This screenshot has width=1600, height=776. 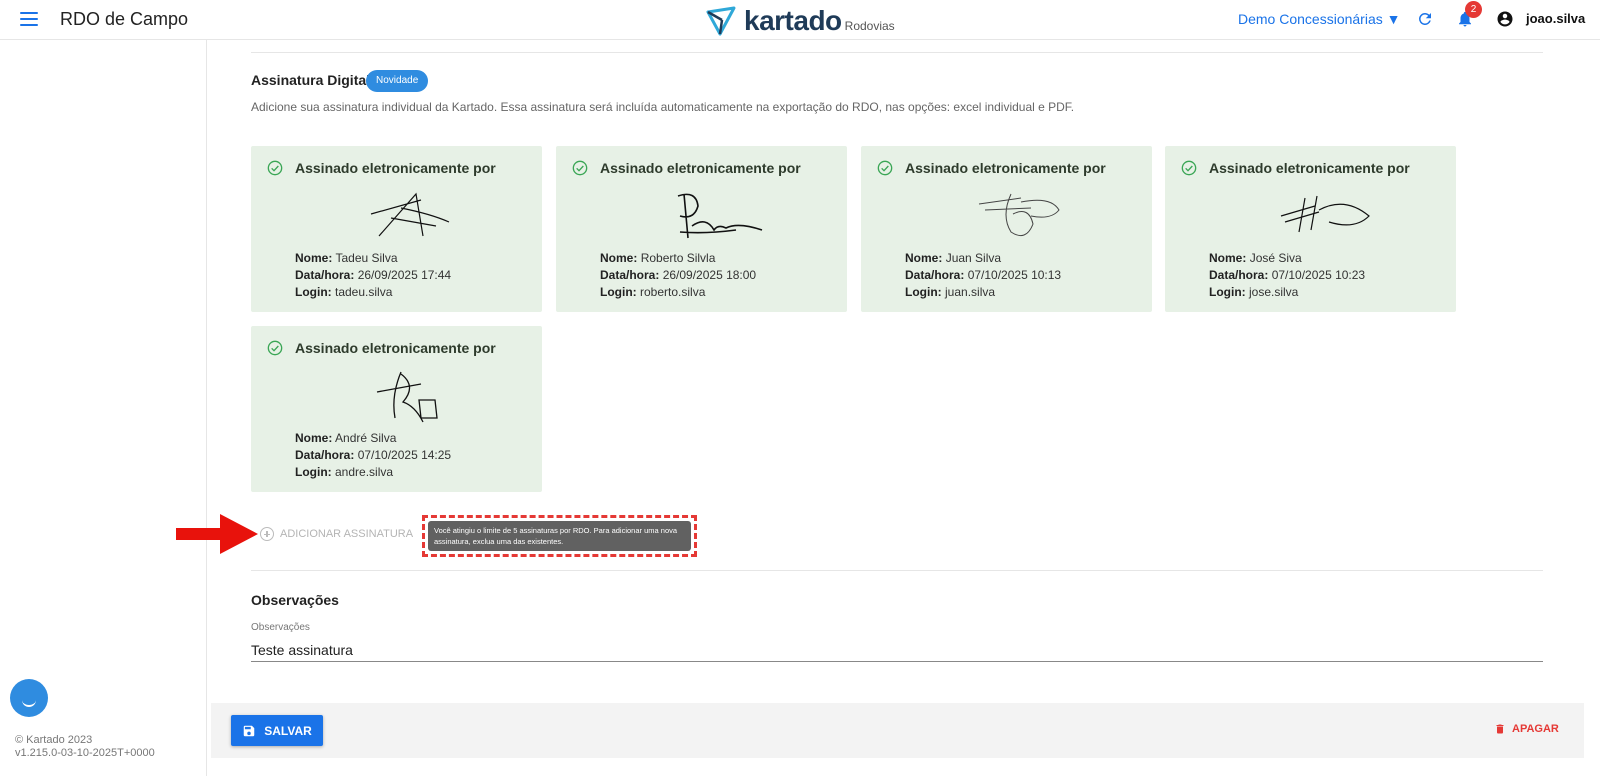 I want to click on menu-icon, so click(x=29, y=19).